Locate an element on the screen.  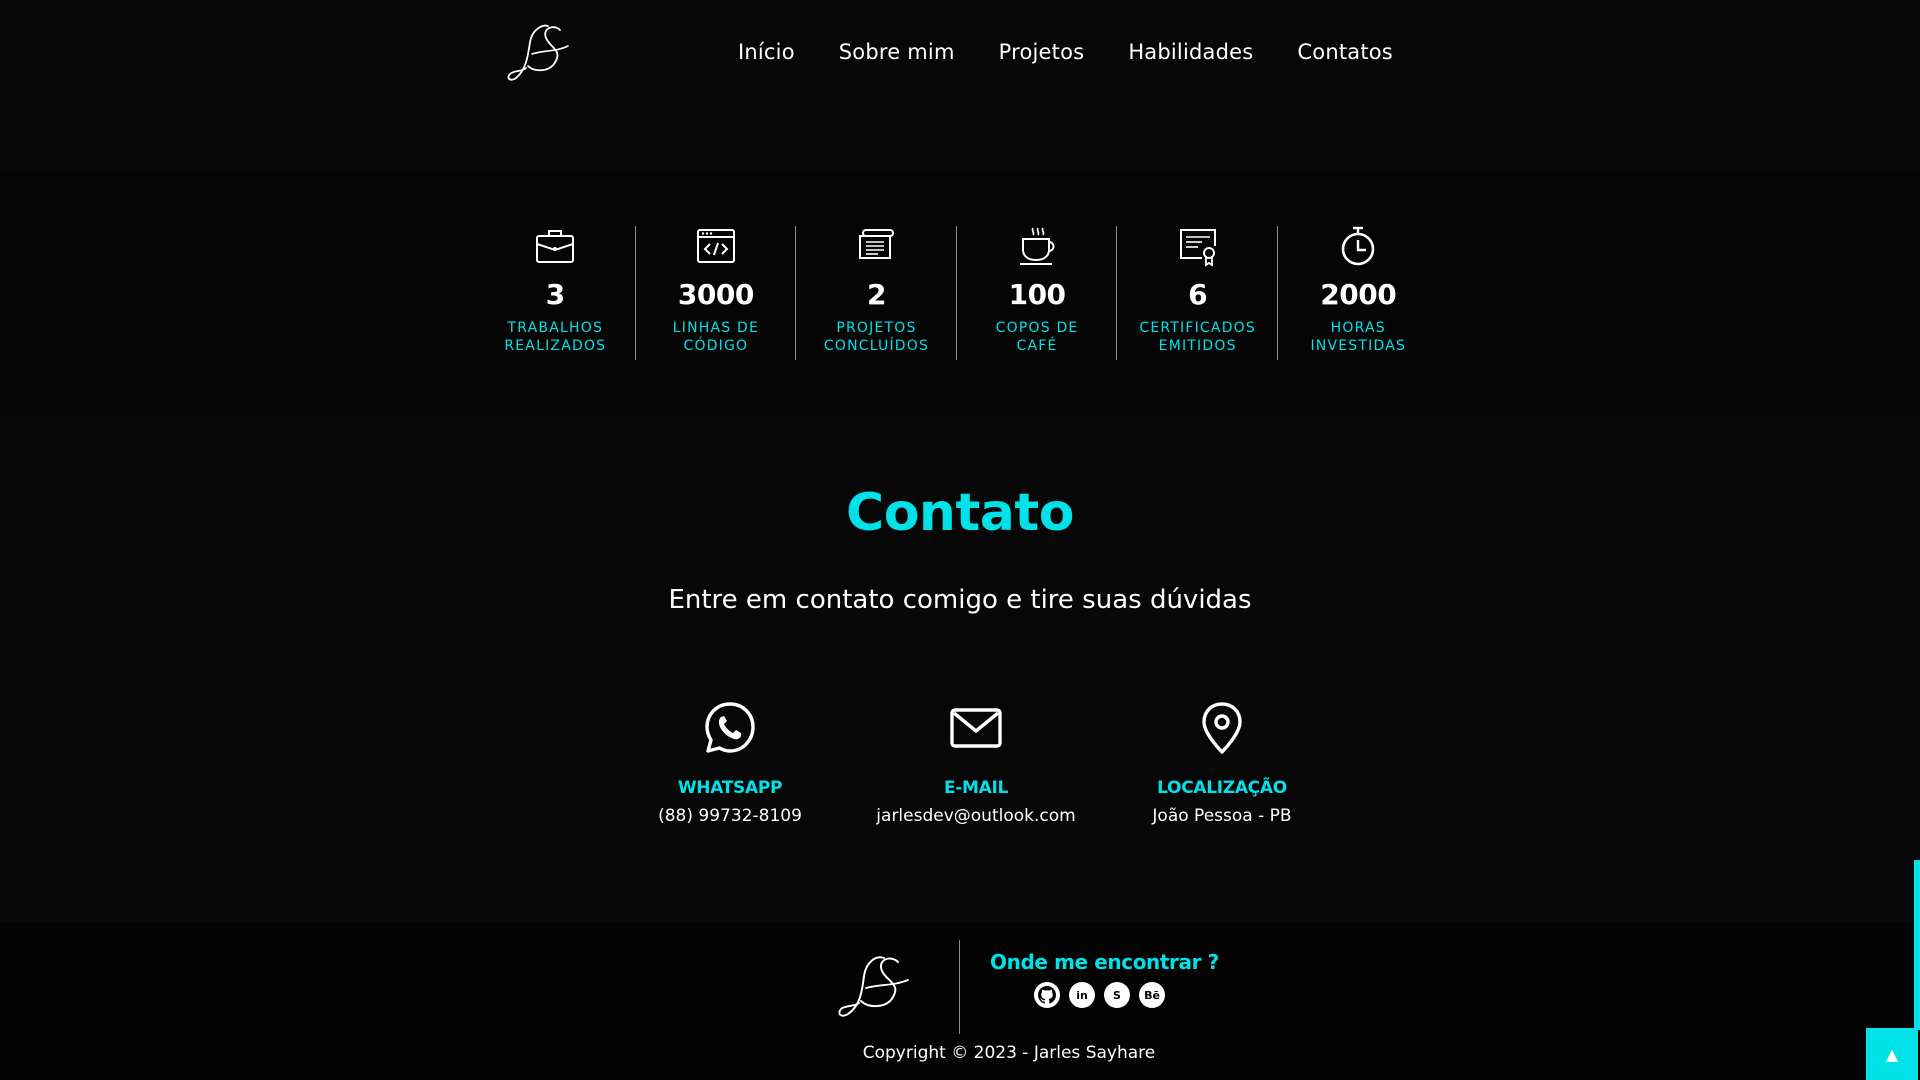
nav-item-inicio: Início is located at coordinates (766, 52).